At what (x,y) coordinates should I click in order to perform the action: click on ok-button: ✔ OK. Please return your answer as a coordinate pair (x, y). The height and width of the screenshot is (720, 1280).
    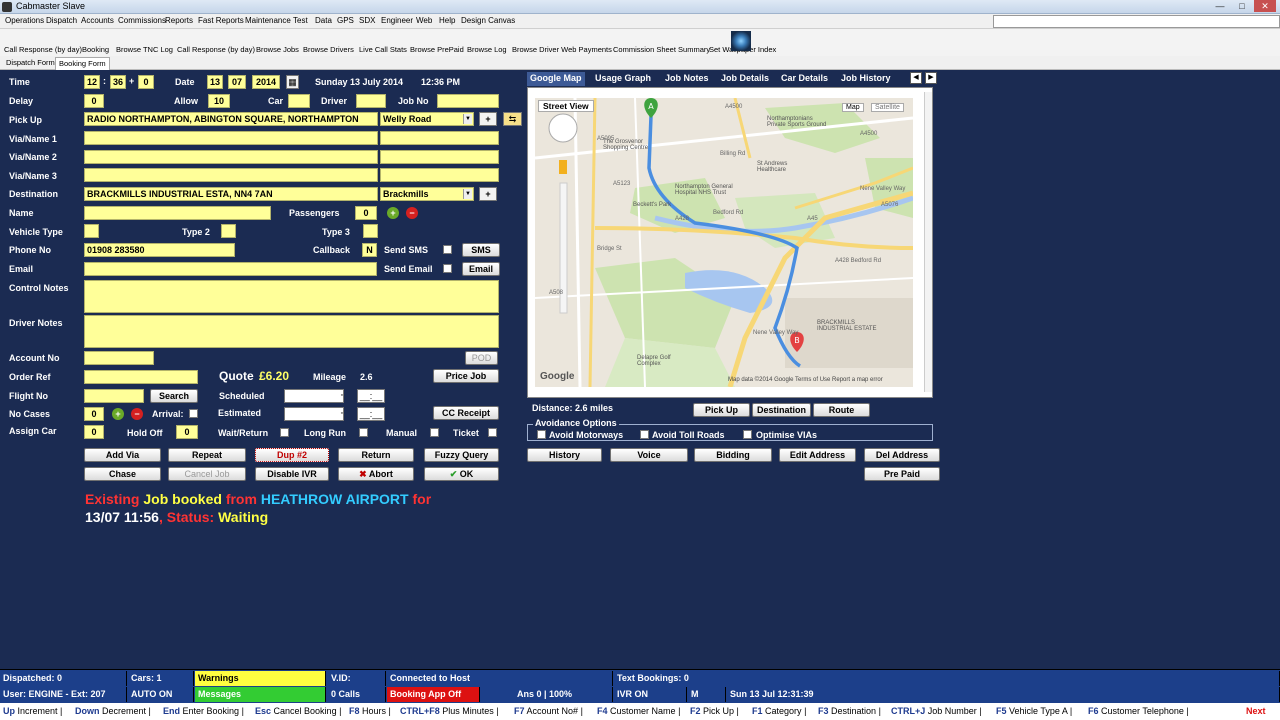
    Looking at the image, I should click on (461, 474).